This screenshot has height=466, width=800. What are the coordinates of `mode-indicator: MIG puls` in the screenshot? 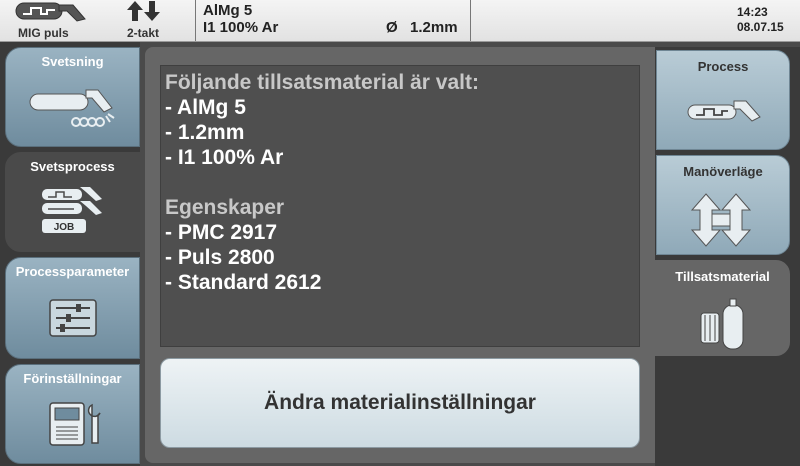 It's located at (47, 21).